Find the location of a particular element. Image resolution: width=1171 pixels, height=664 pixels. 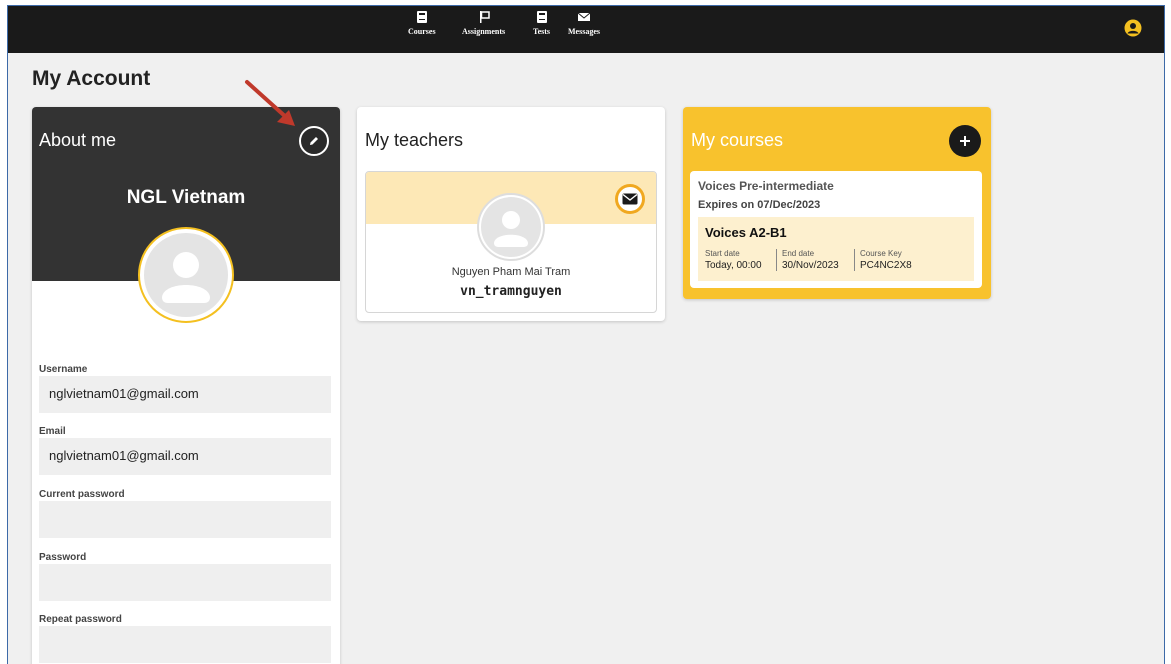

course-expiry: Expires on 07/Dec/2023 is located at coordinates (759, 205).